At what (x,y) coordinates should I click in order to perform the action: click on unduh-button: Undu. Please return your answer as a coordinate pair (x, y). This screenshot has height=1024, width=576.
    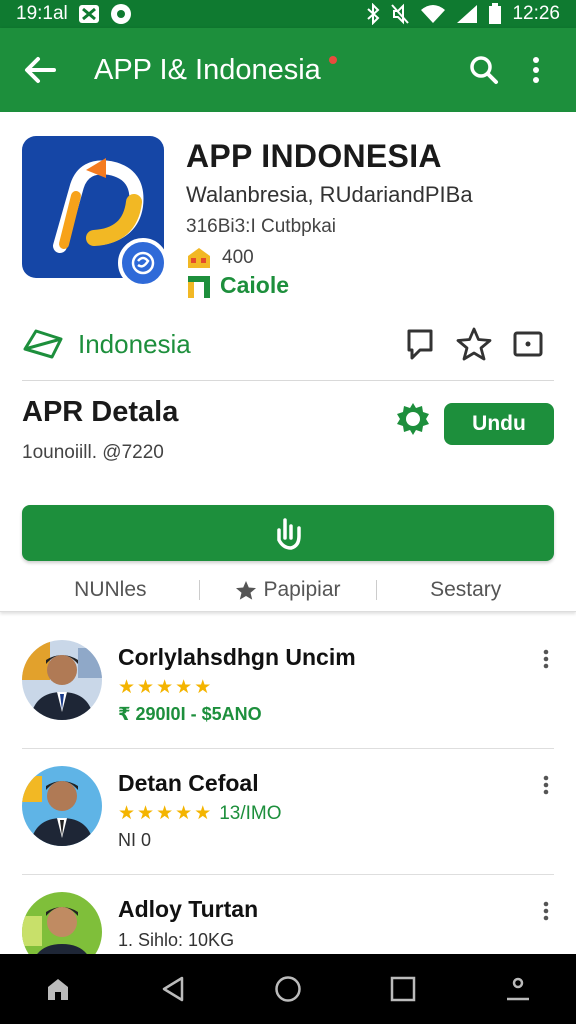
    Looking at the image, I should click on (499, 424).